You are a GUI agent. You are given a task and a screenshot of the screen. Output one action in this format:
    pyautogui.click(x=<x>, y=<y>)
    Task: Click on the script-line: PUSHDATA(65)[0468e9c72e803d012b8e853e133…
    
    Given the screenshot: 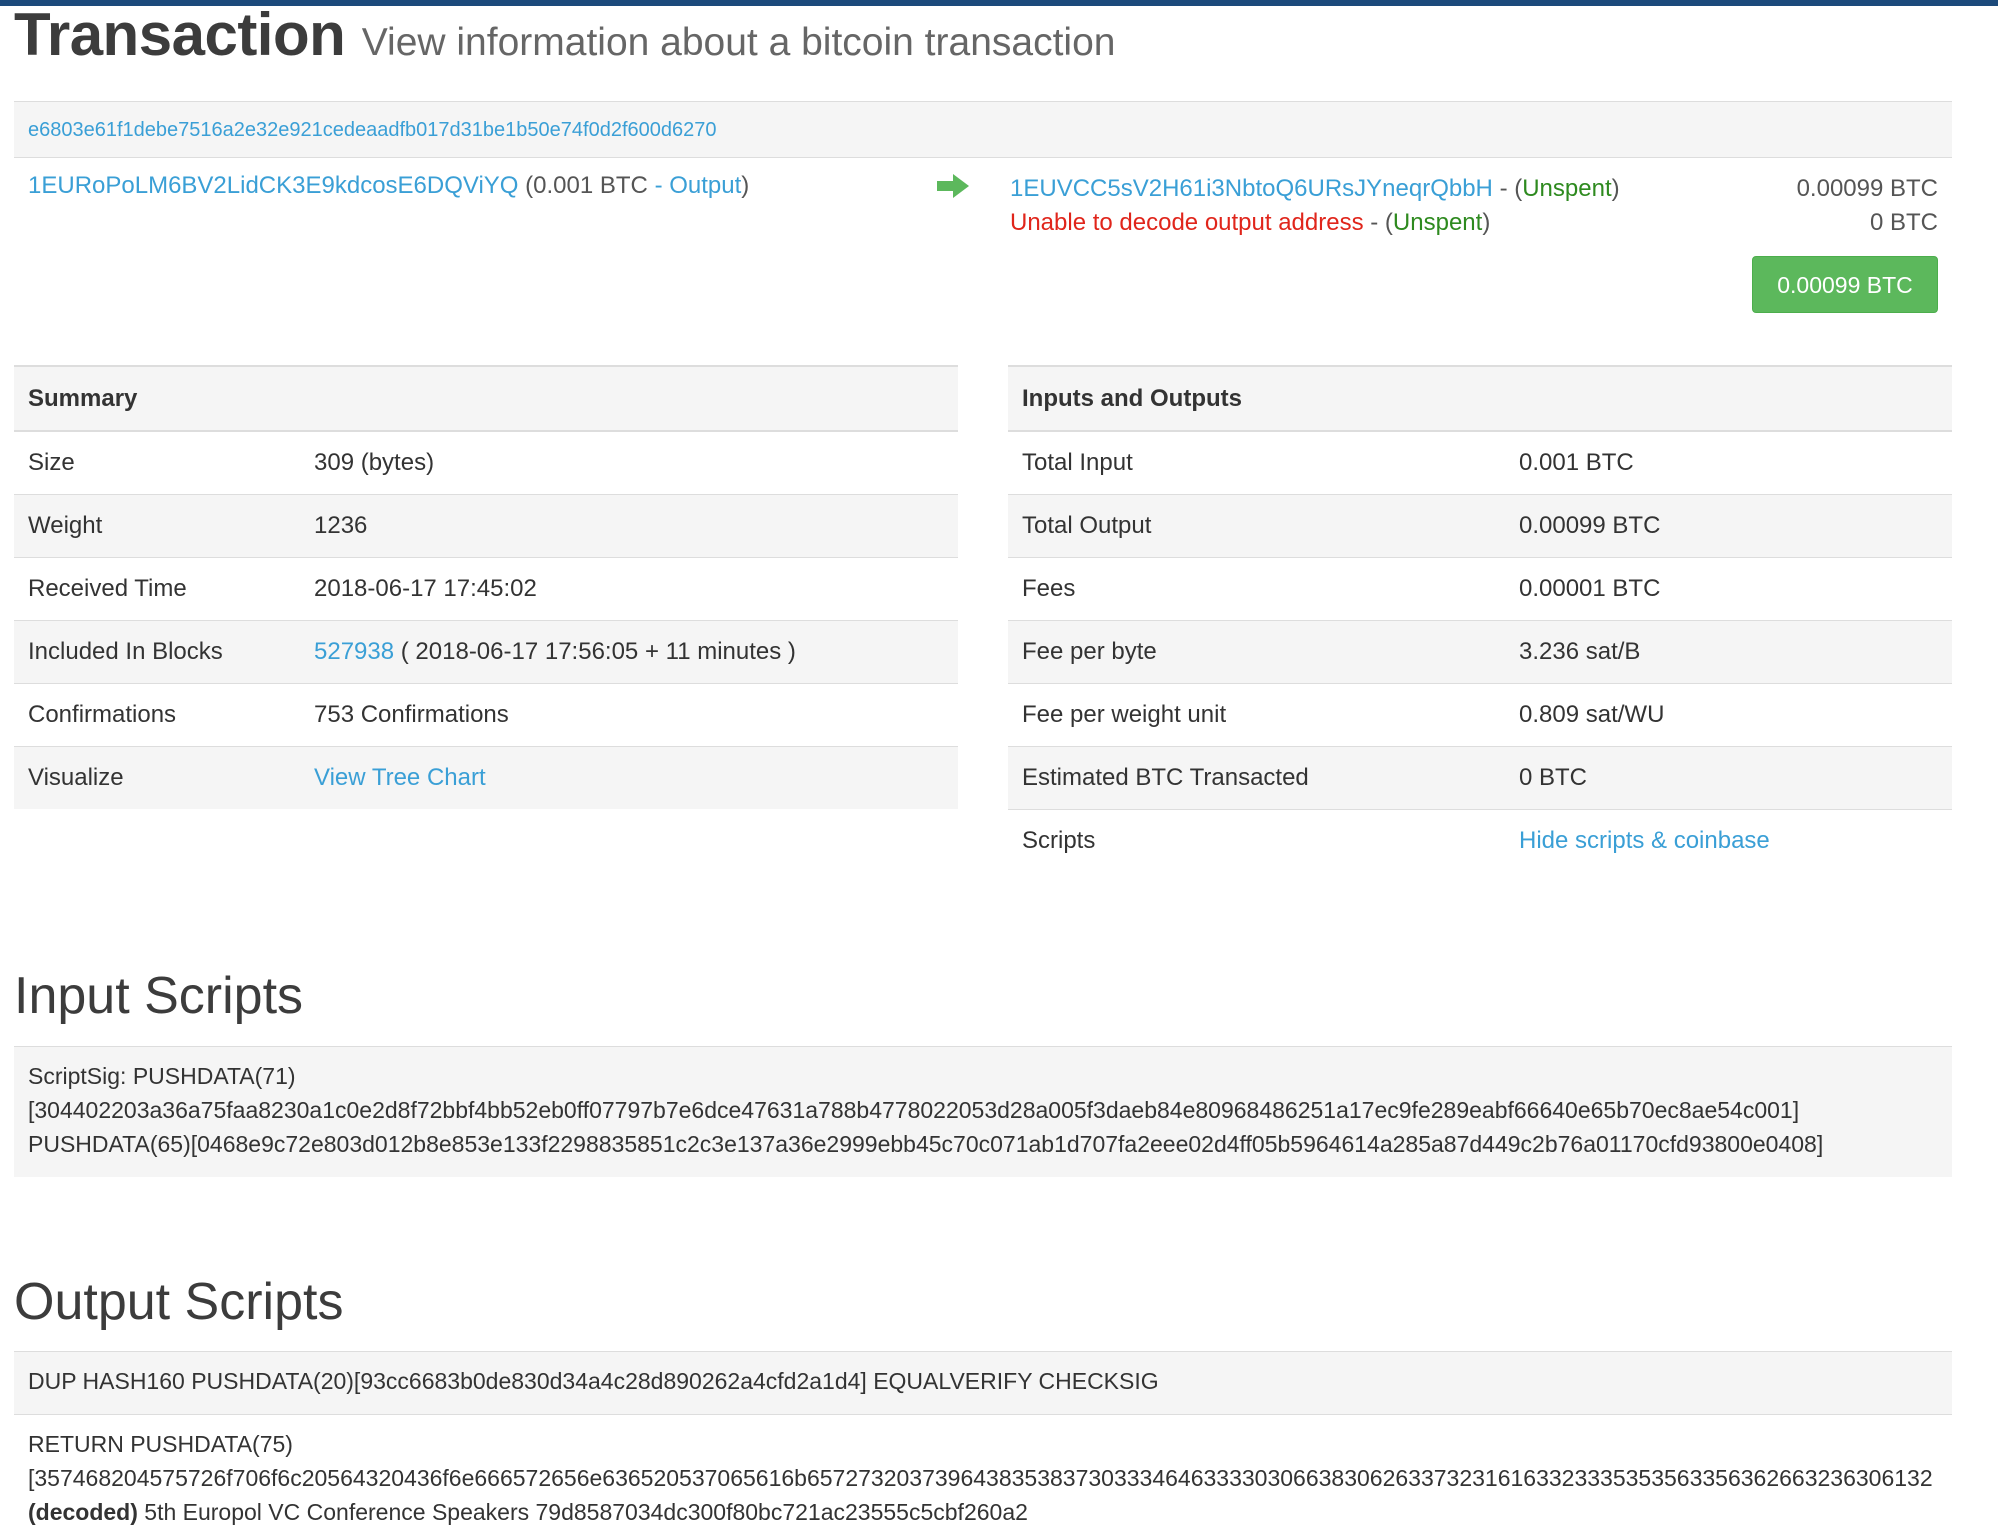 What is the action you would take?
    pyautogui.click(x=926, y=1144)
    